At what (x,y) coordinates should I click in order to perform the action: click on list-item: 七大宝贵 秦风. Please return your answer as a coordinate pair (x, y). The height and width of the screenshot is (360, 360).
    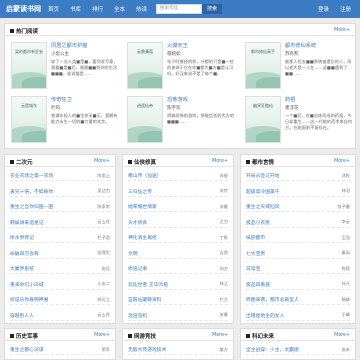
    Looking at the image, I should click on (298, 253).